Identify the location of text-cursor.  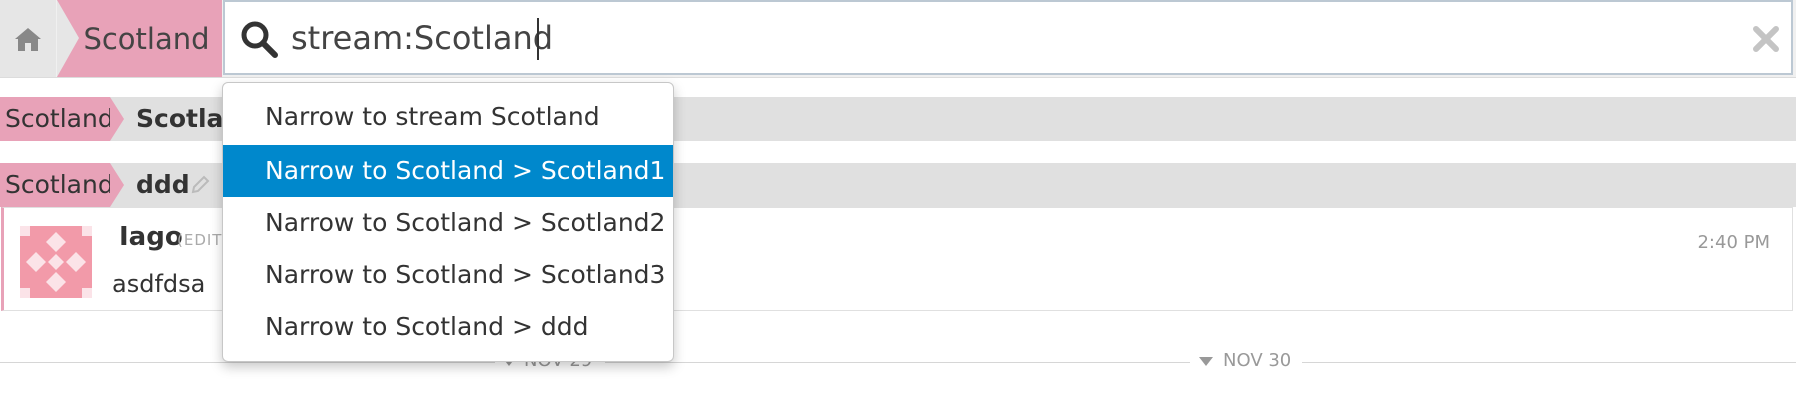
(538, 39).